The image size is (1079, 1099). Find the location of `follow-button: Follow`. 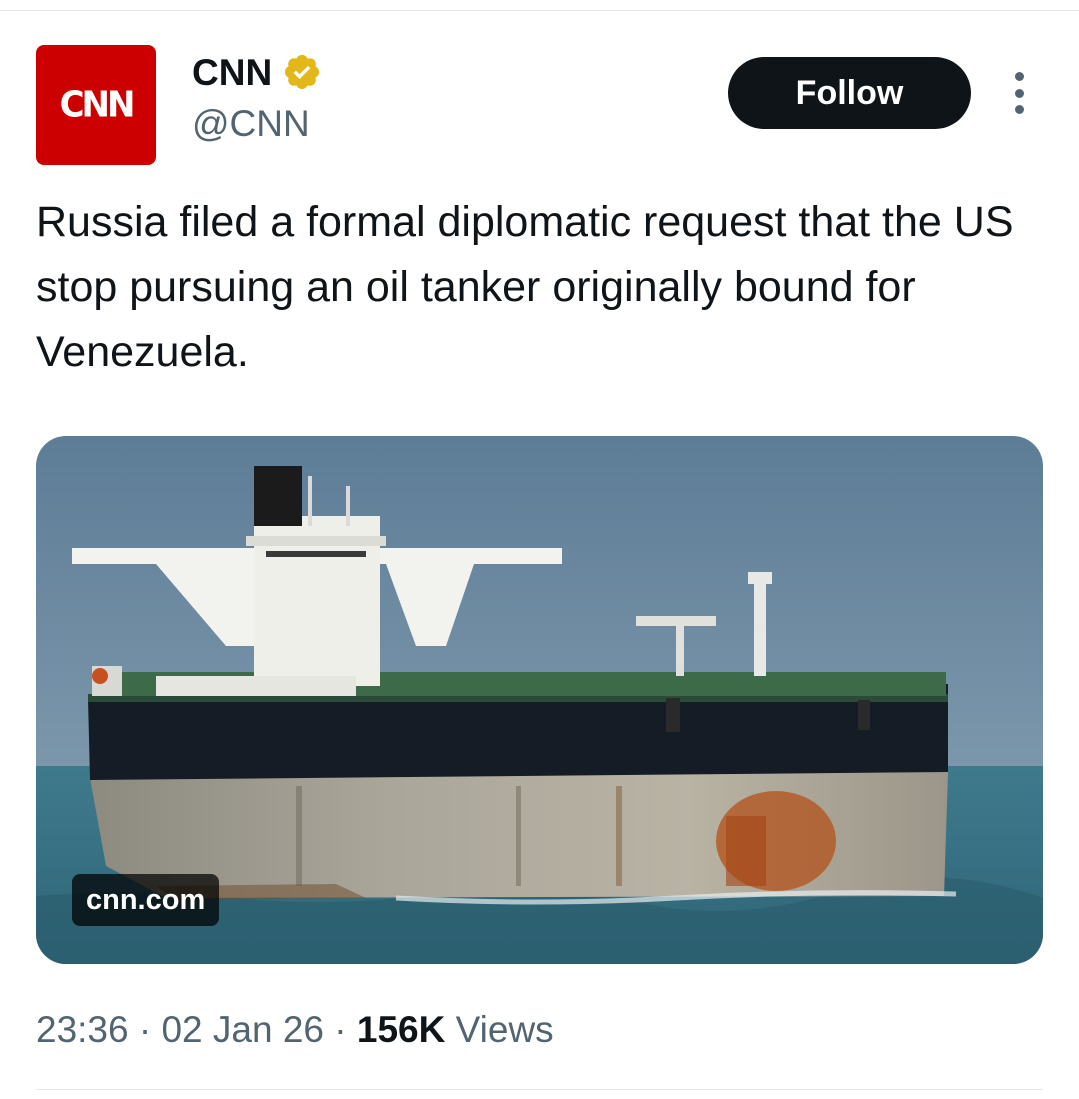

follow-button: Follow is located at coordinates (849, 93).